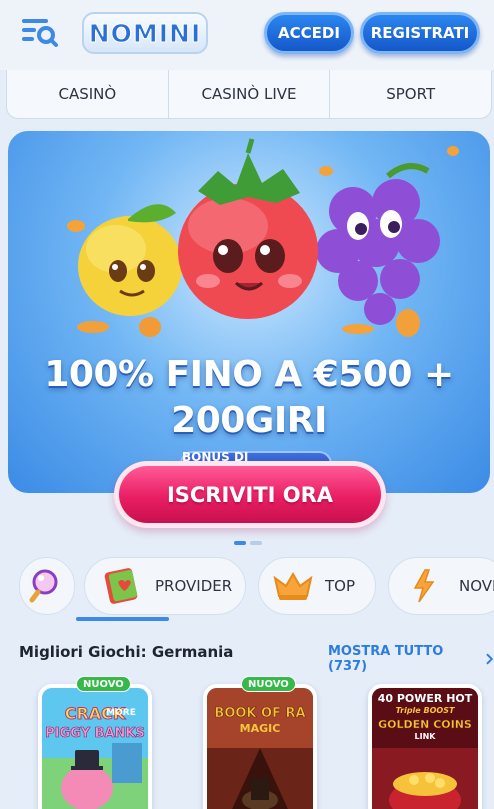 This screenshot has width=494, height=809. What do you see at coordinates (40, 33) in the screenshot?
I see `menu-search-icon` at bounding box center [40, 33].